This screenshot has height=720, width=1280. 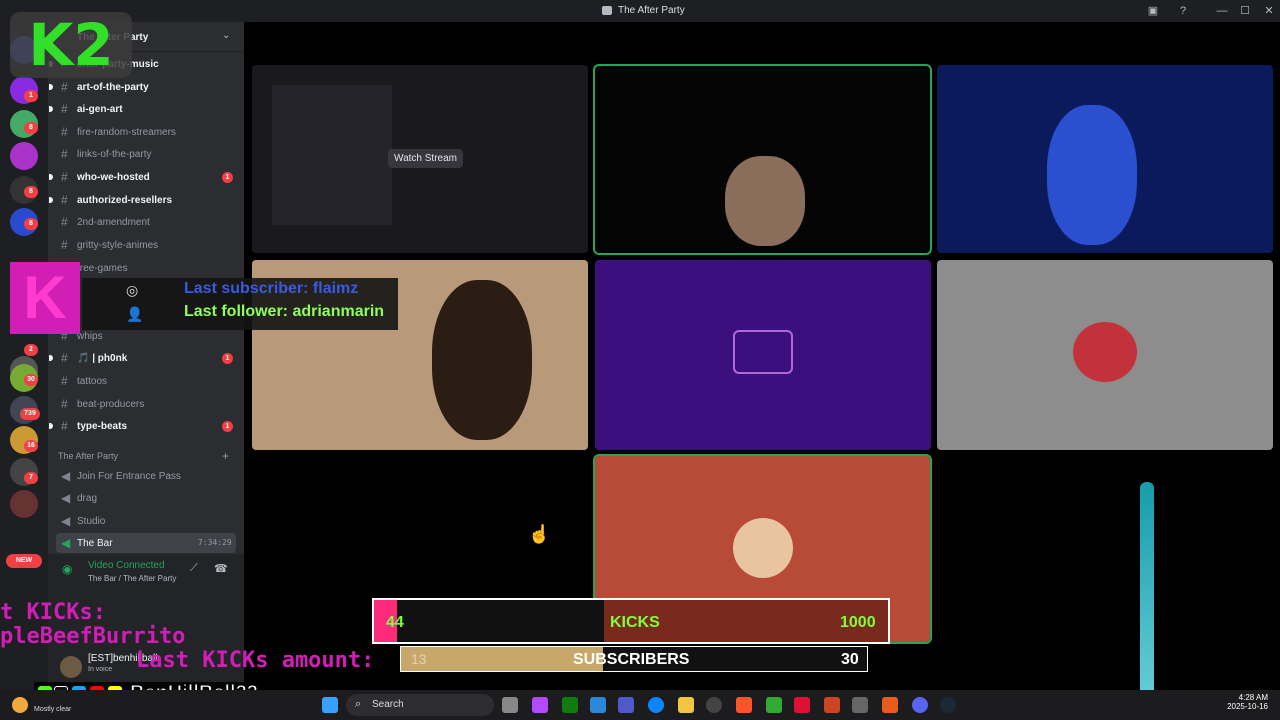 I want to click on channel-item: # who-we-hosted 1, so click(x=142, y=177).